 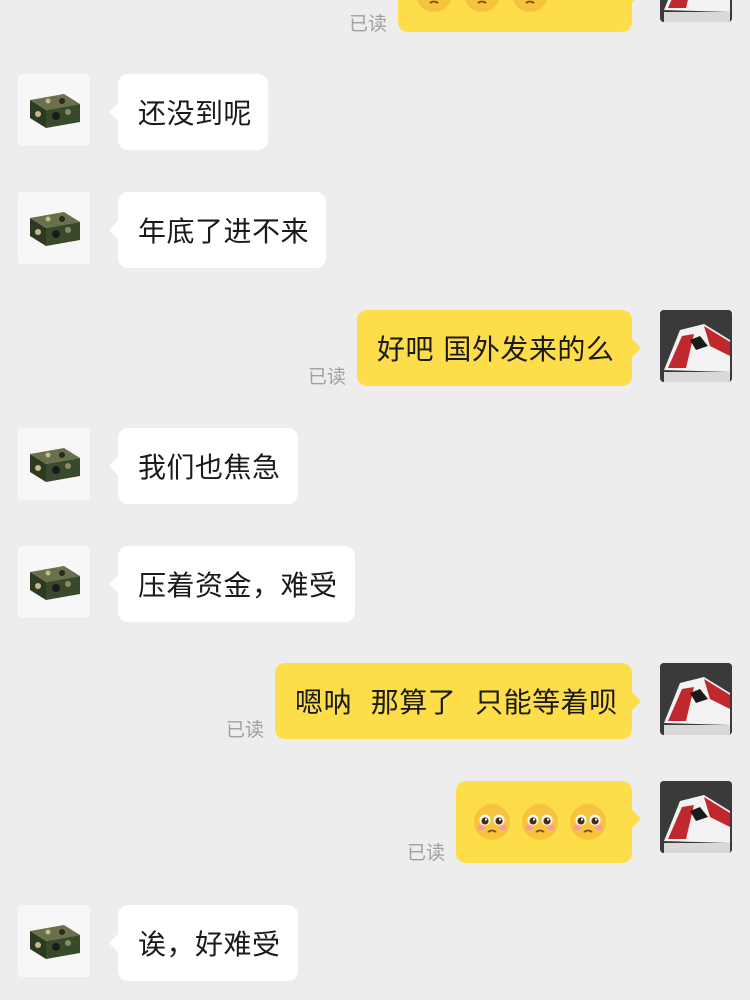 I want to click on message-text: 好吧 国外发来的么, so click(x=496, y=349).